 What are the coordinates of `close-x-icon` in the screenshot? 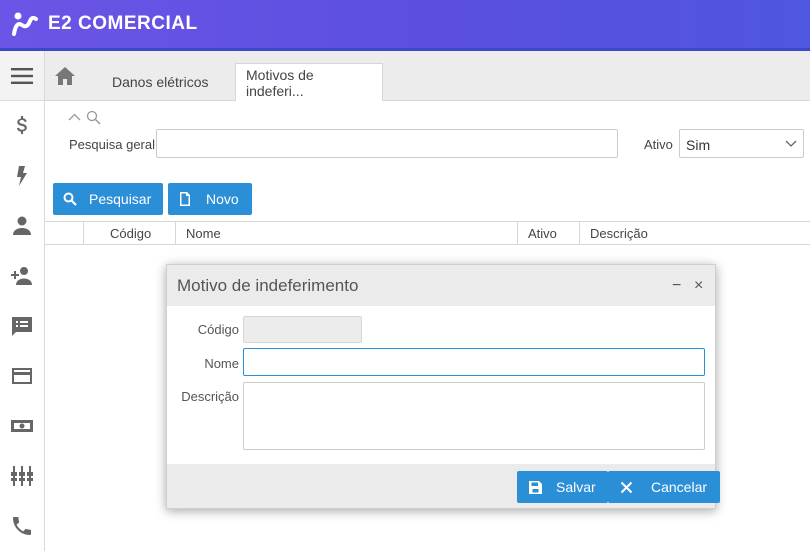 It's located at (626, 487).